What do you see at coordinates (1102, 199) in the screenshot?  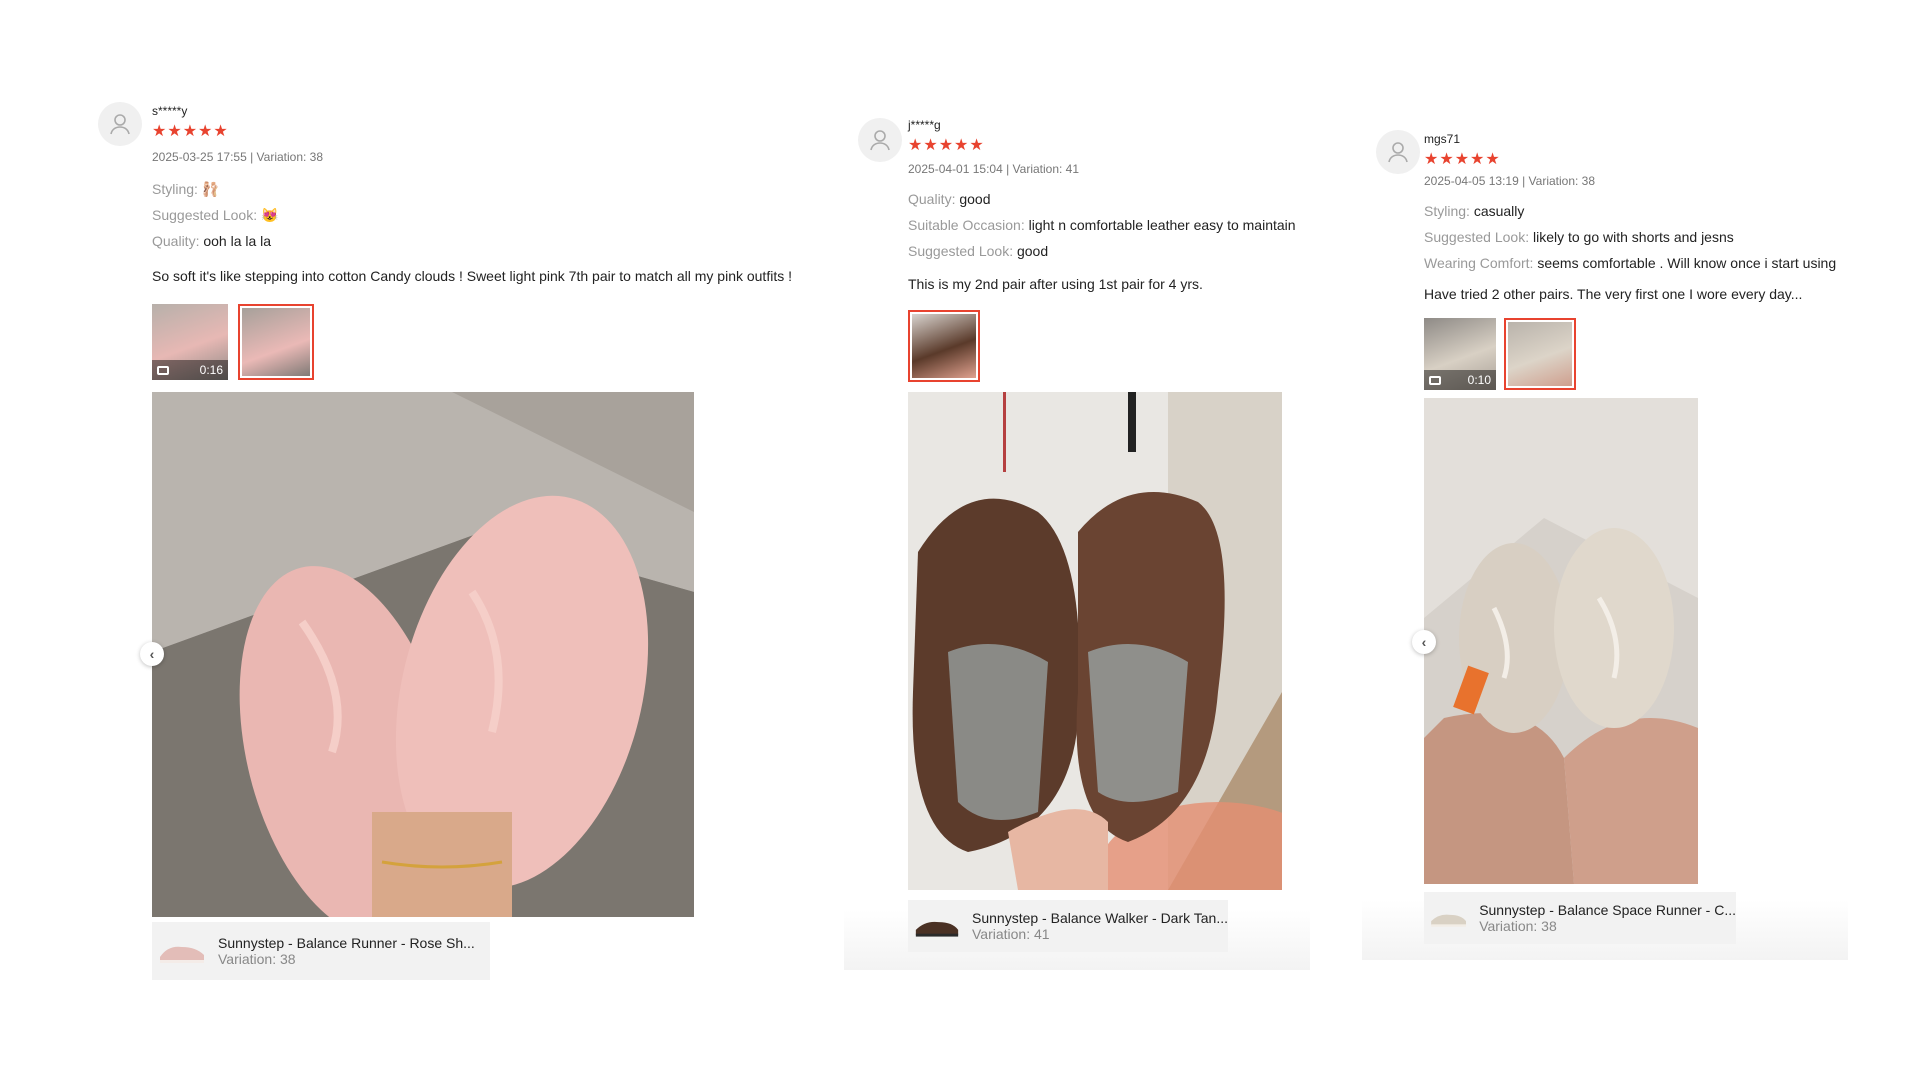 I see `attribute-row: Quality: good` at bounding box center [1102, 199].